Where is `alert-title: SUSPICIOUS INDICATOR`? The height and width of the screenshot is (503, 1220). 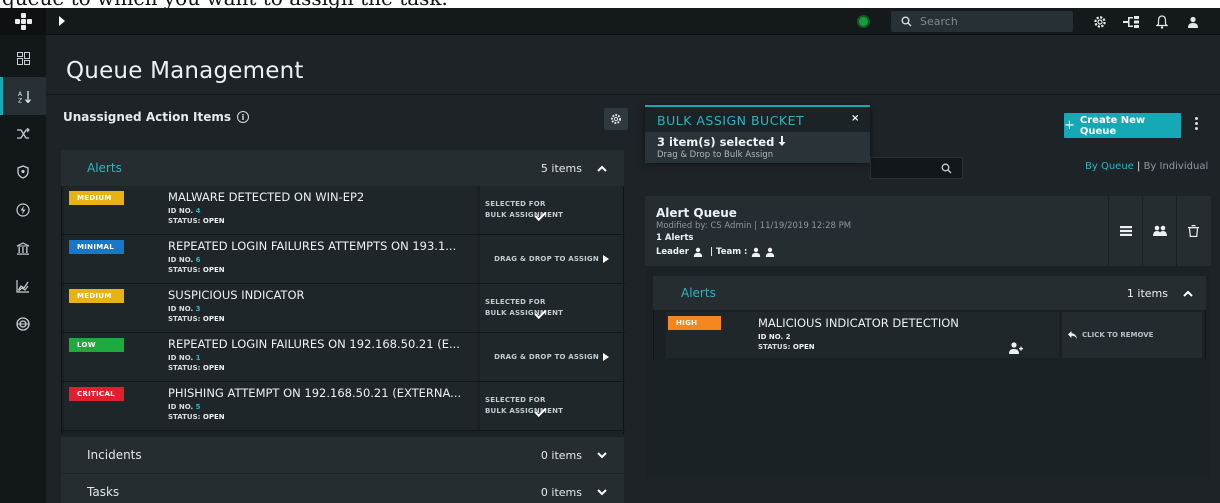 alert-title: SUSPICIOUS INDICATOR is located at coordinates (236, 295).